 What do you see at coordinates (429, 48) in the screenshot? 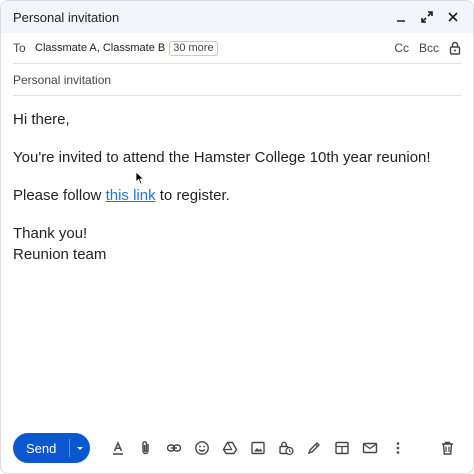
I see `bcc-button: Bcc` at bounding box center [429, 48].